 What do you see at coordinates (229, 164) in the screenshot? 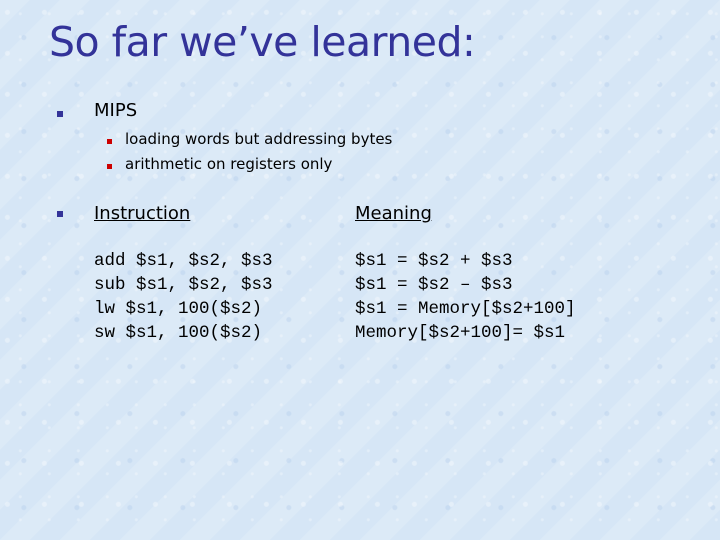
I see `sub-bullet-arithmetic: arithmetic on registers only` at bounding box center [229, 164].